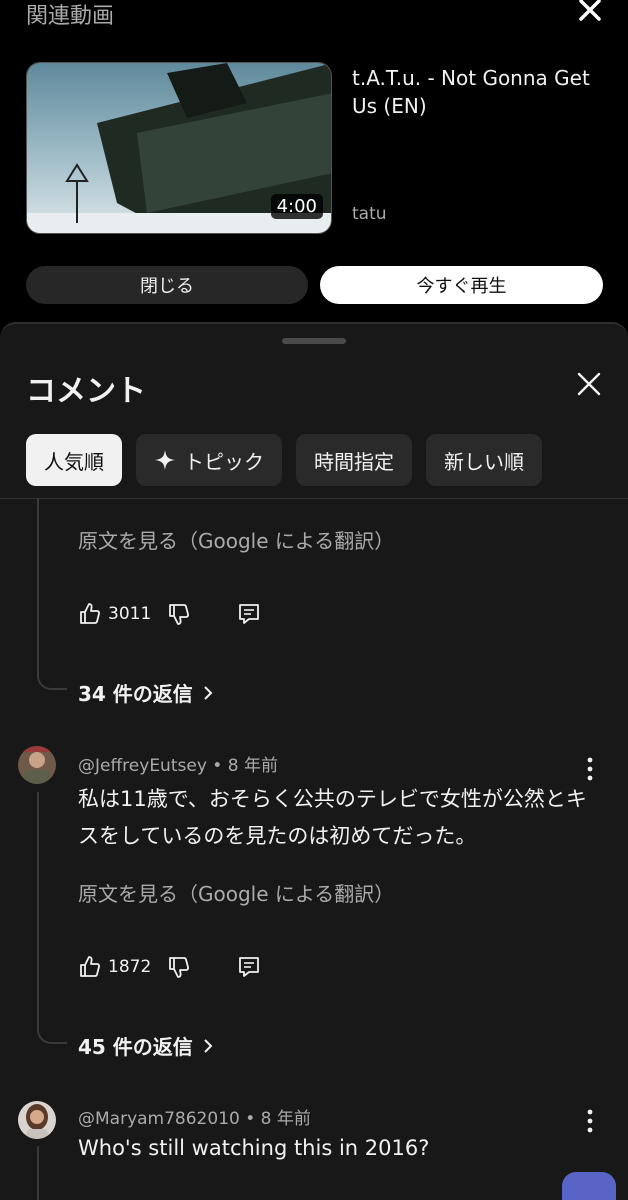  Describe the element at coordinates (477, 92) in the screenshot. I see `video-title: t.A.T.u. - Not Gonna Get Us (EN)` at that location.